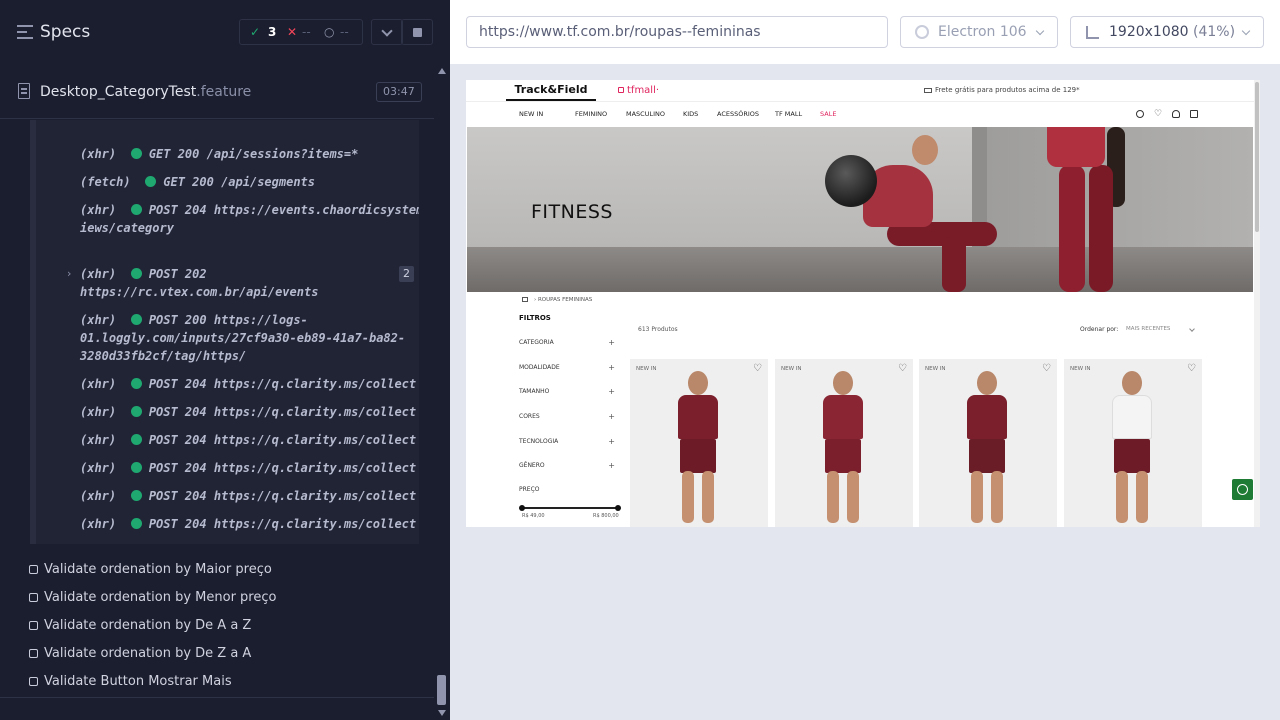 The image size is (1280, 720). What do you see at coordinates (567, 367) in the screenshot?
I see `filter-item: MODALIDADE +` at bounding box center [567, 367].